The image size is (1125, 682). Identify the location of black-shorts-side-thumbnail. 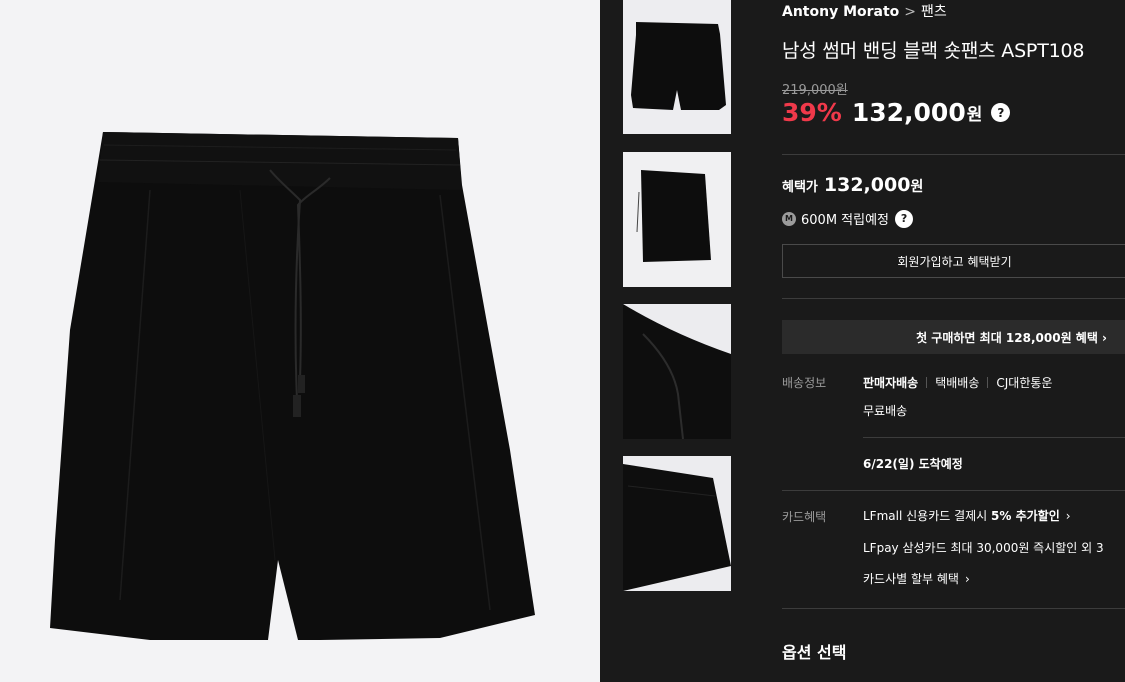
(677, 219).